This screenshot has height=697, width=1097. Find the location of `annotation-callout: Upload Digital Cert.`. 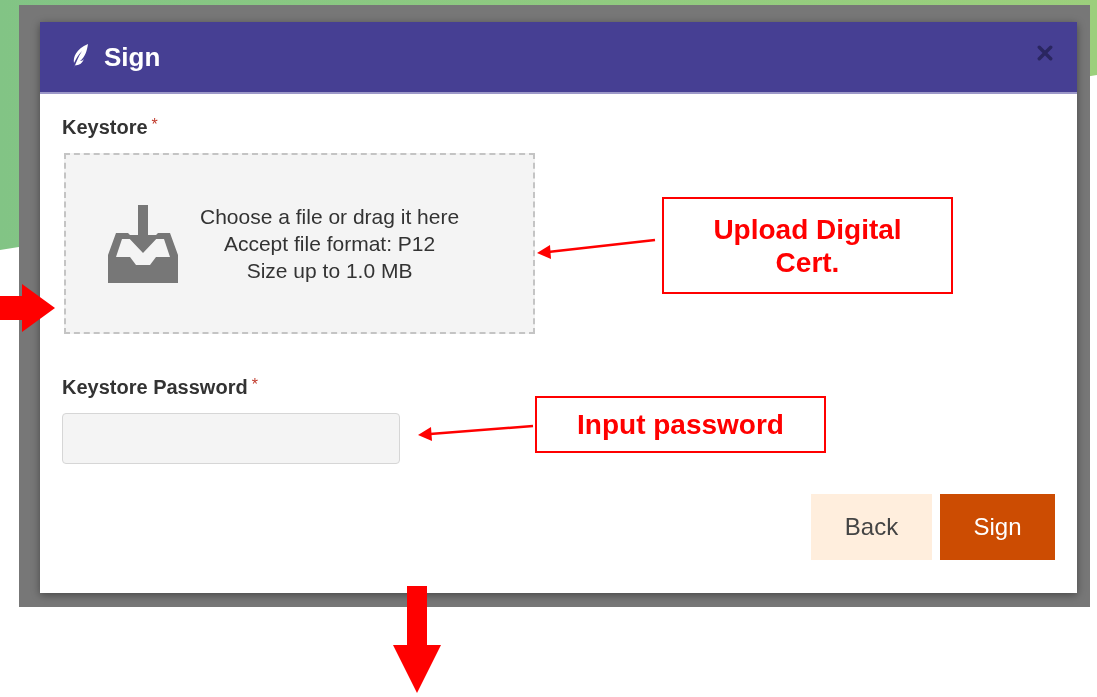

annotation-callout: Upload Digital Cert. is located at coordinates (807, 245).